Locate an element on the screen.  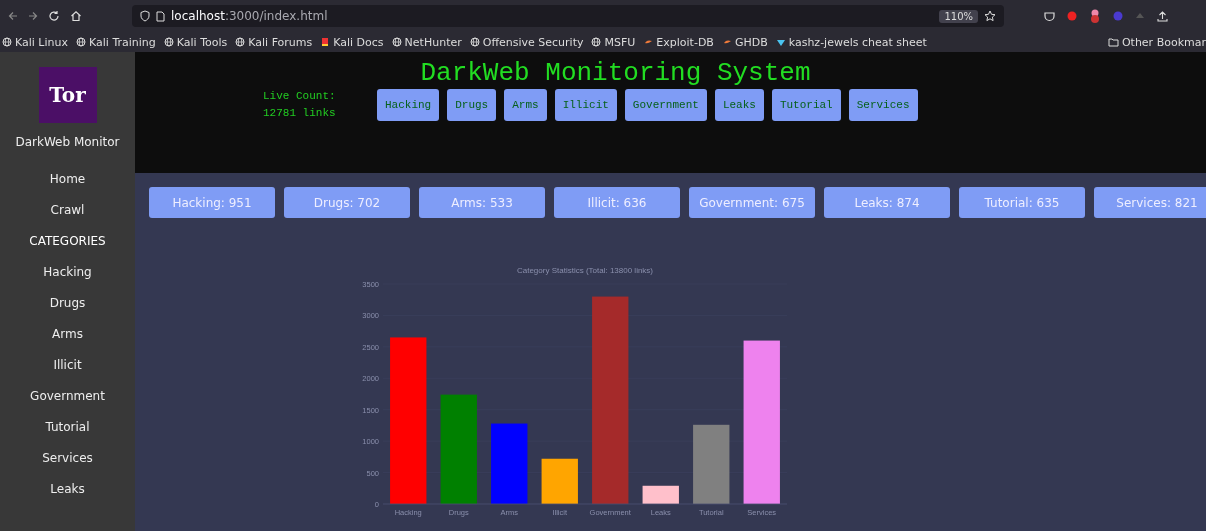
url-text: localhost:3000/index.html is located at coordinates (249, 16).